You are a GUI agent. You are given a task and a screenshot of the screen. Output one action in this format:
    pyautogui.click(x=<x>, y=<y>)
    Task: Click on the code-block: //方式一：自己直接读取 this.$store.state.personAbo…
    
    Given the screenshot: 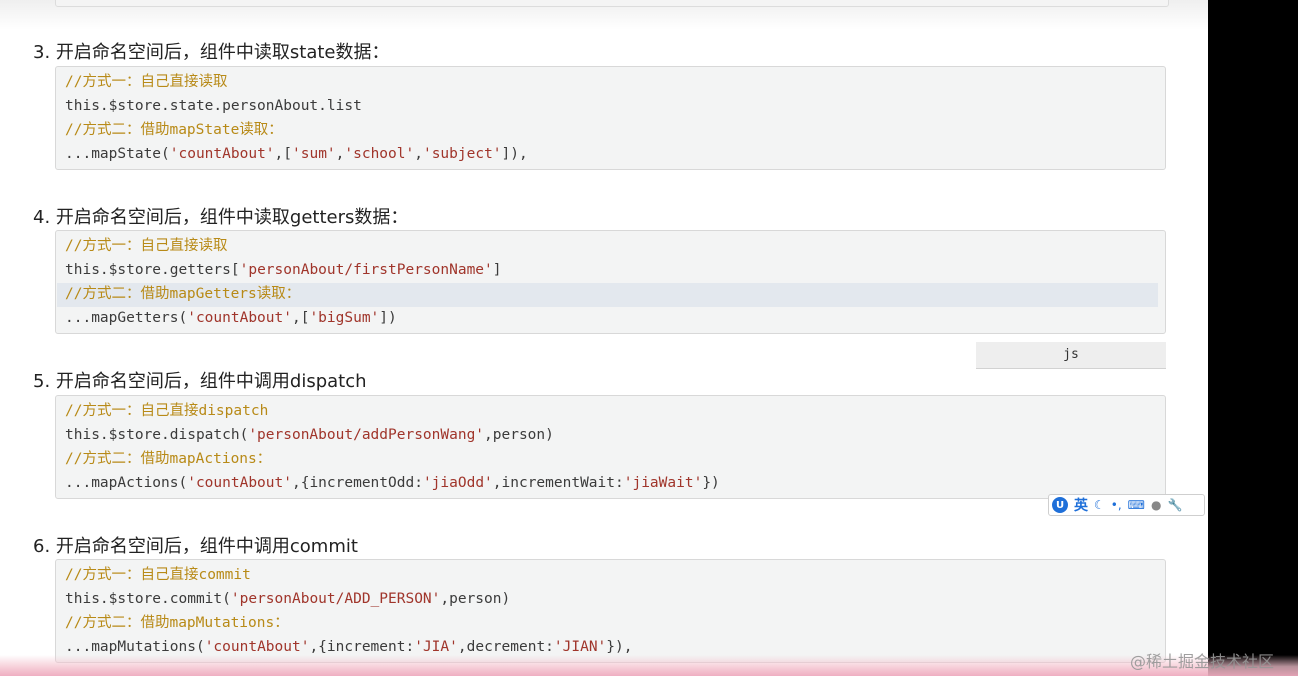 What is the action you would take?
    pyautogui.click(x=610, y=118)
    